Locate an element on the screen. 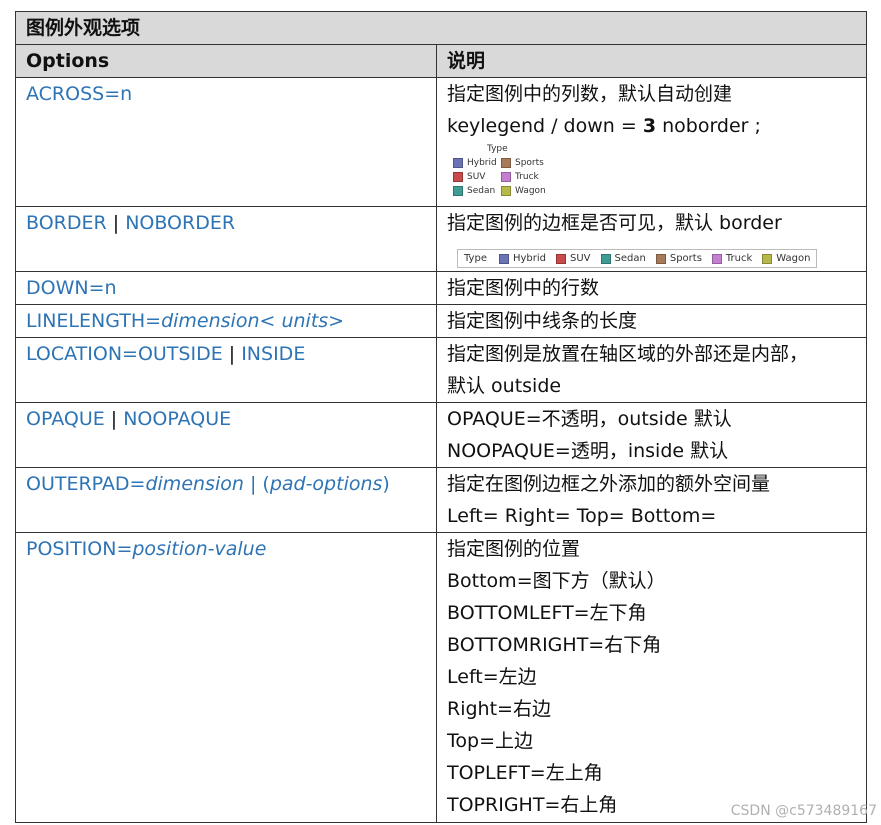 Image resolution: width=881 pixels, height=825 pixels. option-down: DOWN=n is located at coordinates (226, 288).